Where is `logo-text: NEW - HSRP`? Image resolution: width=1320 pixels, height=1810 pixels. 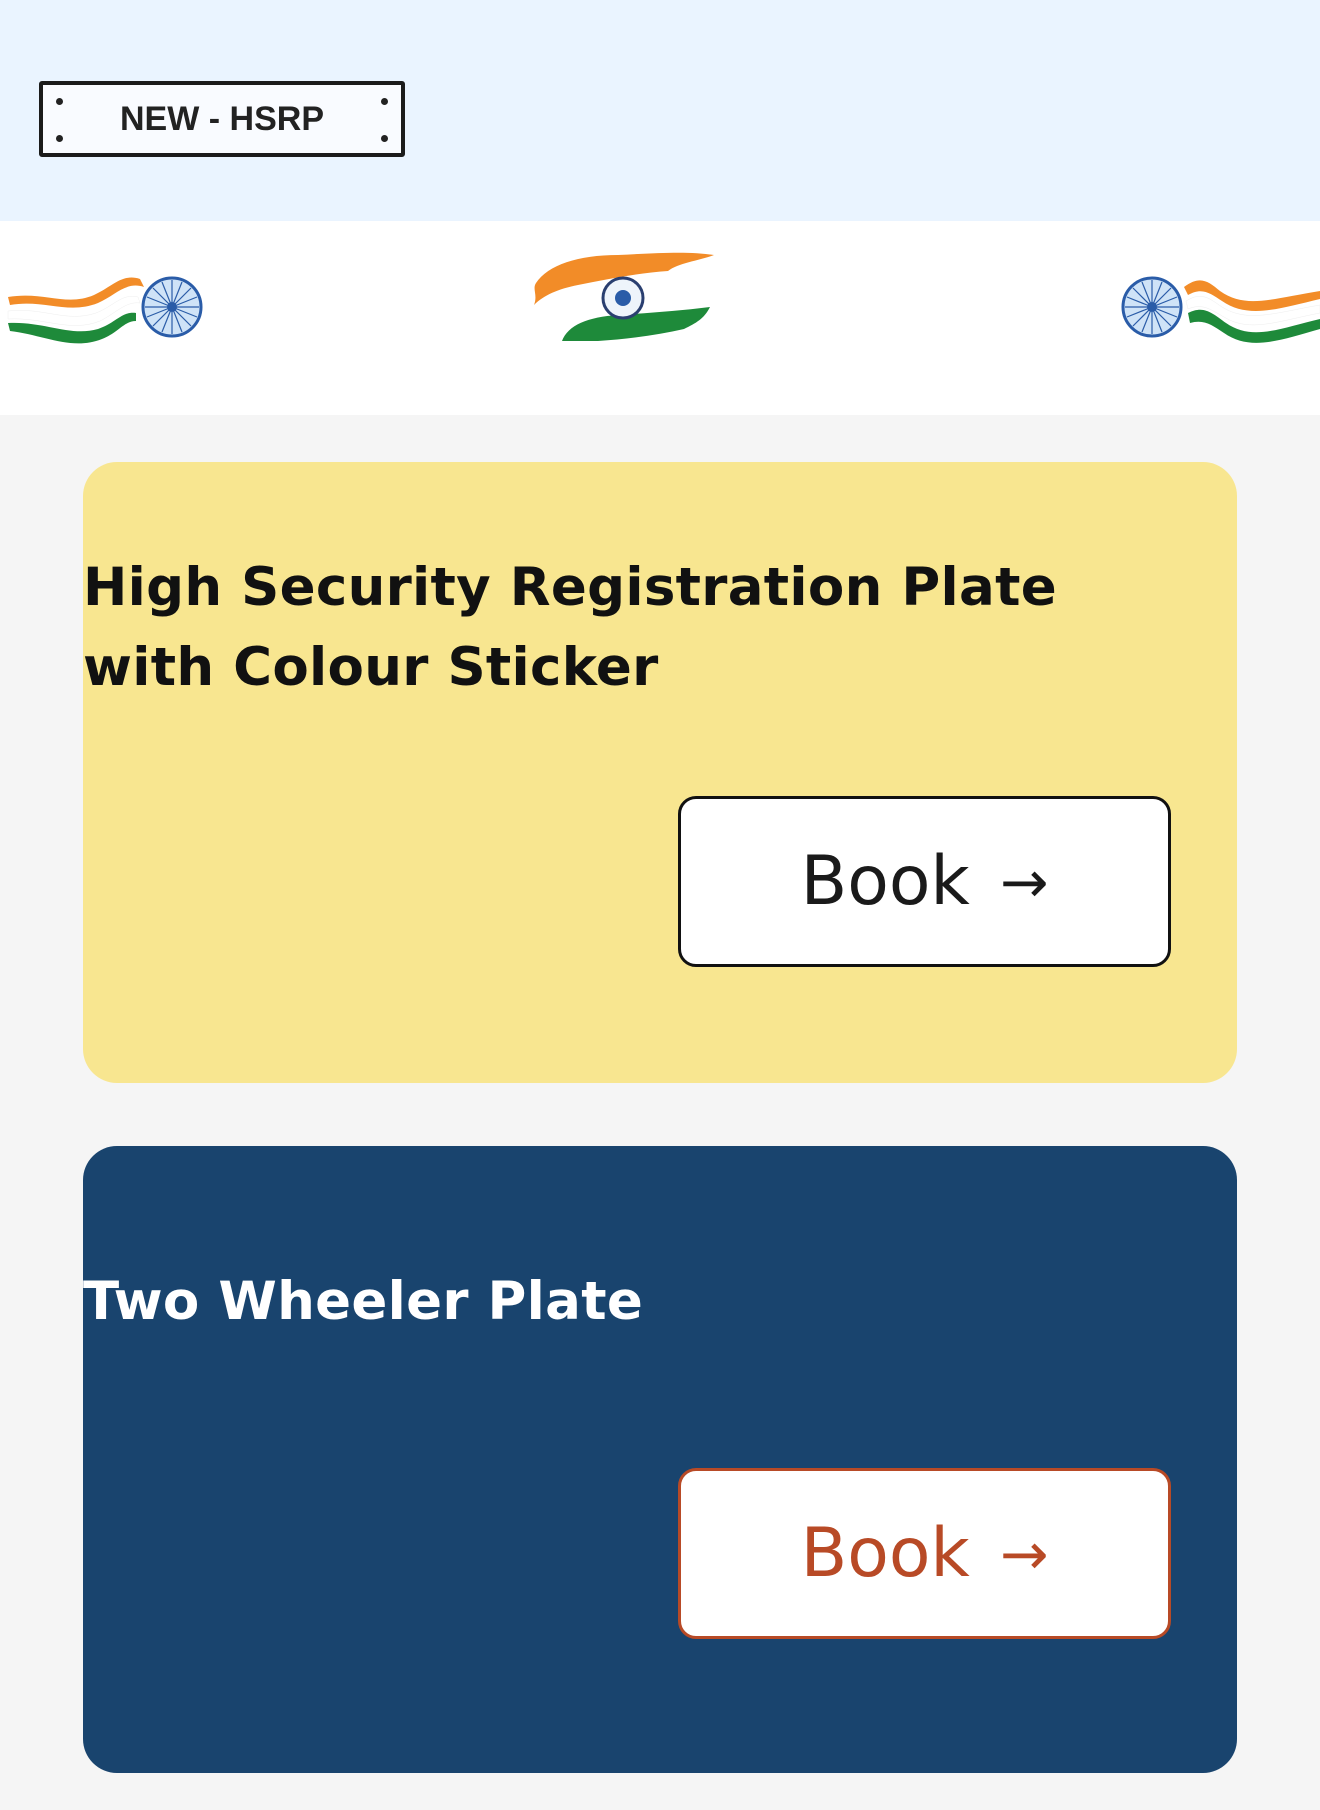 logo-text: NEW - HSRP is located at coordinates (222, 118).